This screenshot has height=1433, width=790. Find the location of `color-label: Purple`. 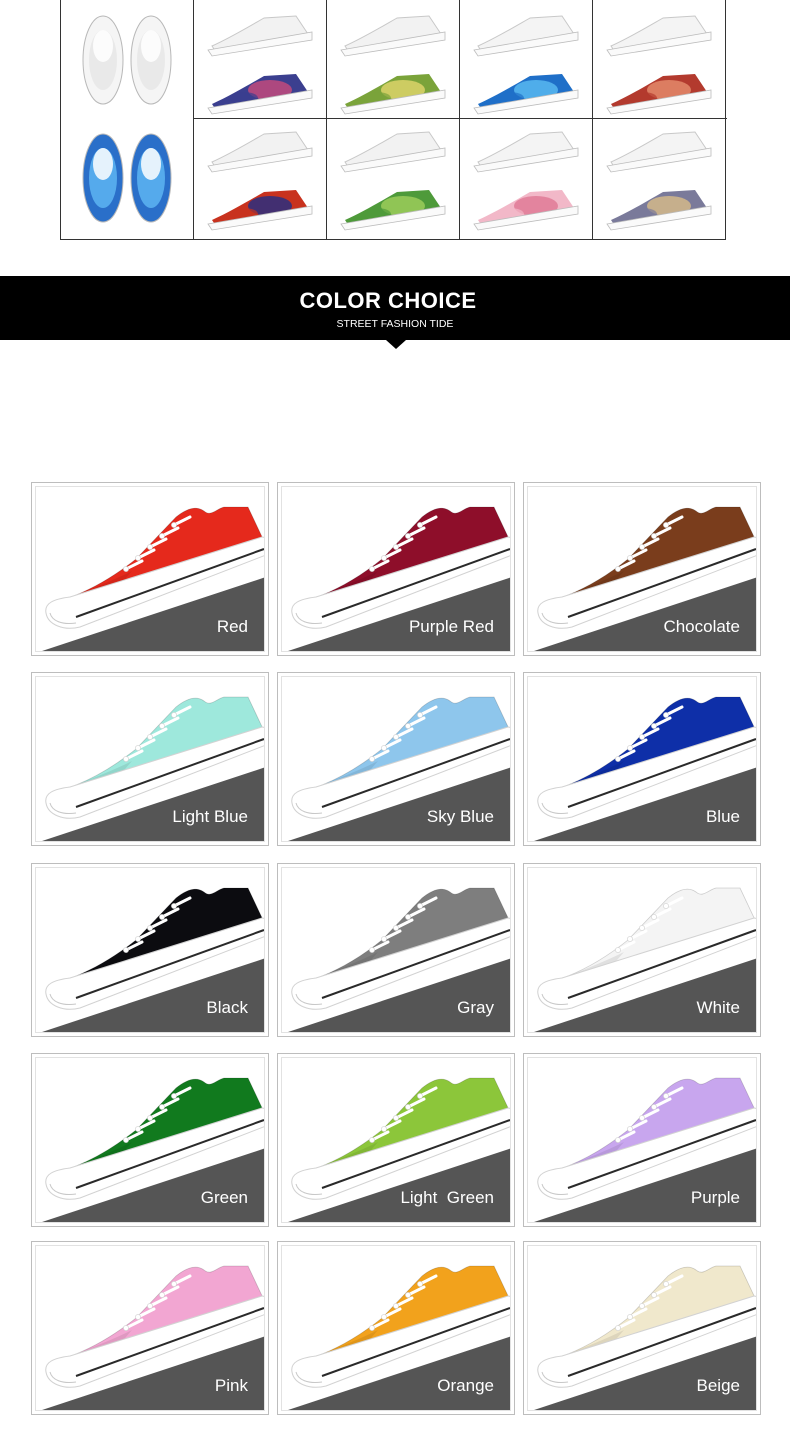

color-label: Purple is located at coordinates (715, 1197).